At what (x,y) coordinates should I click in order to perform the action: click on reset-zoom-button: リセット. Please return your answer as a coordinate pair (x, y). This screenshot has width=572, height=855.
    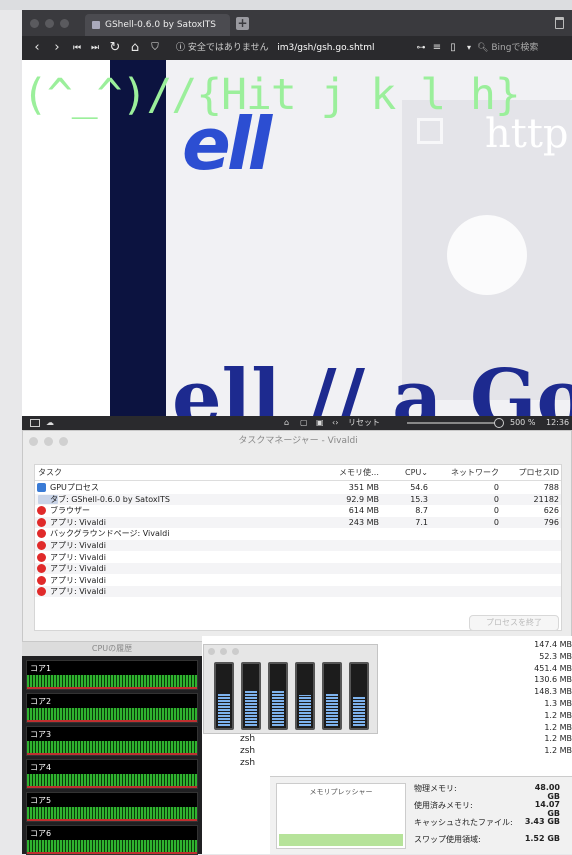
    Looking at the image, I should click on (364, 423).